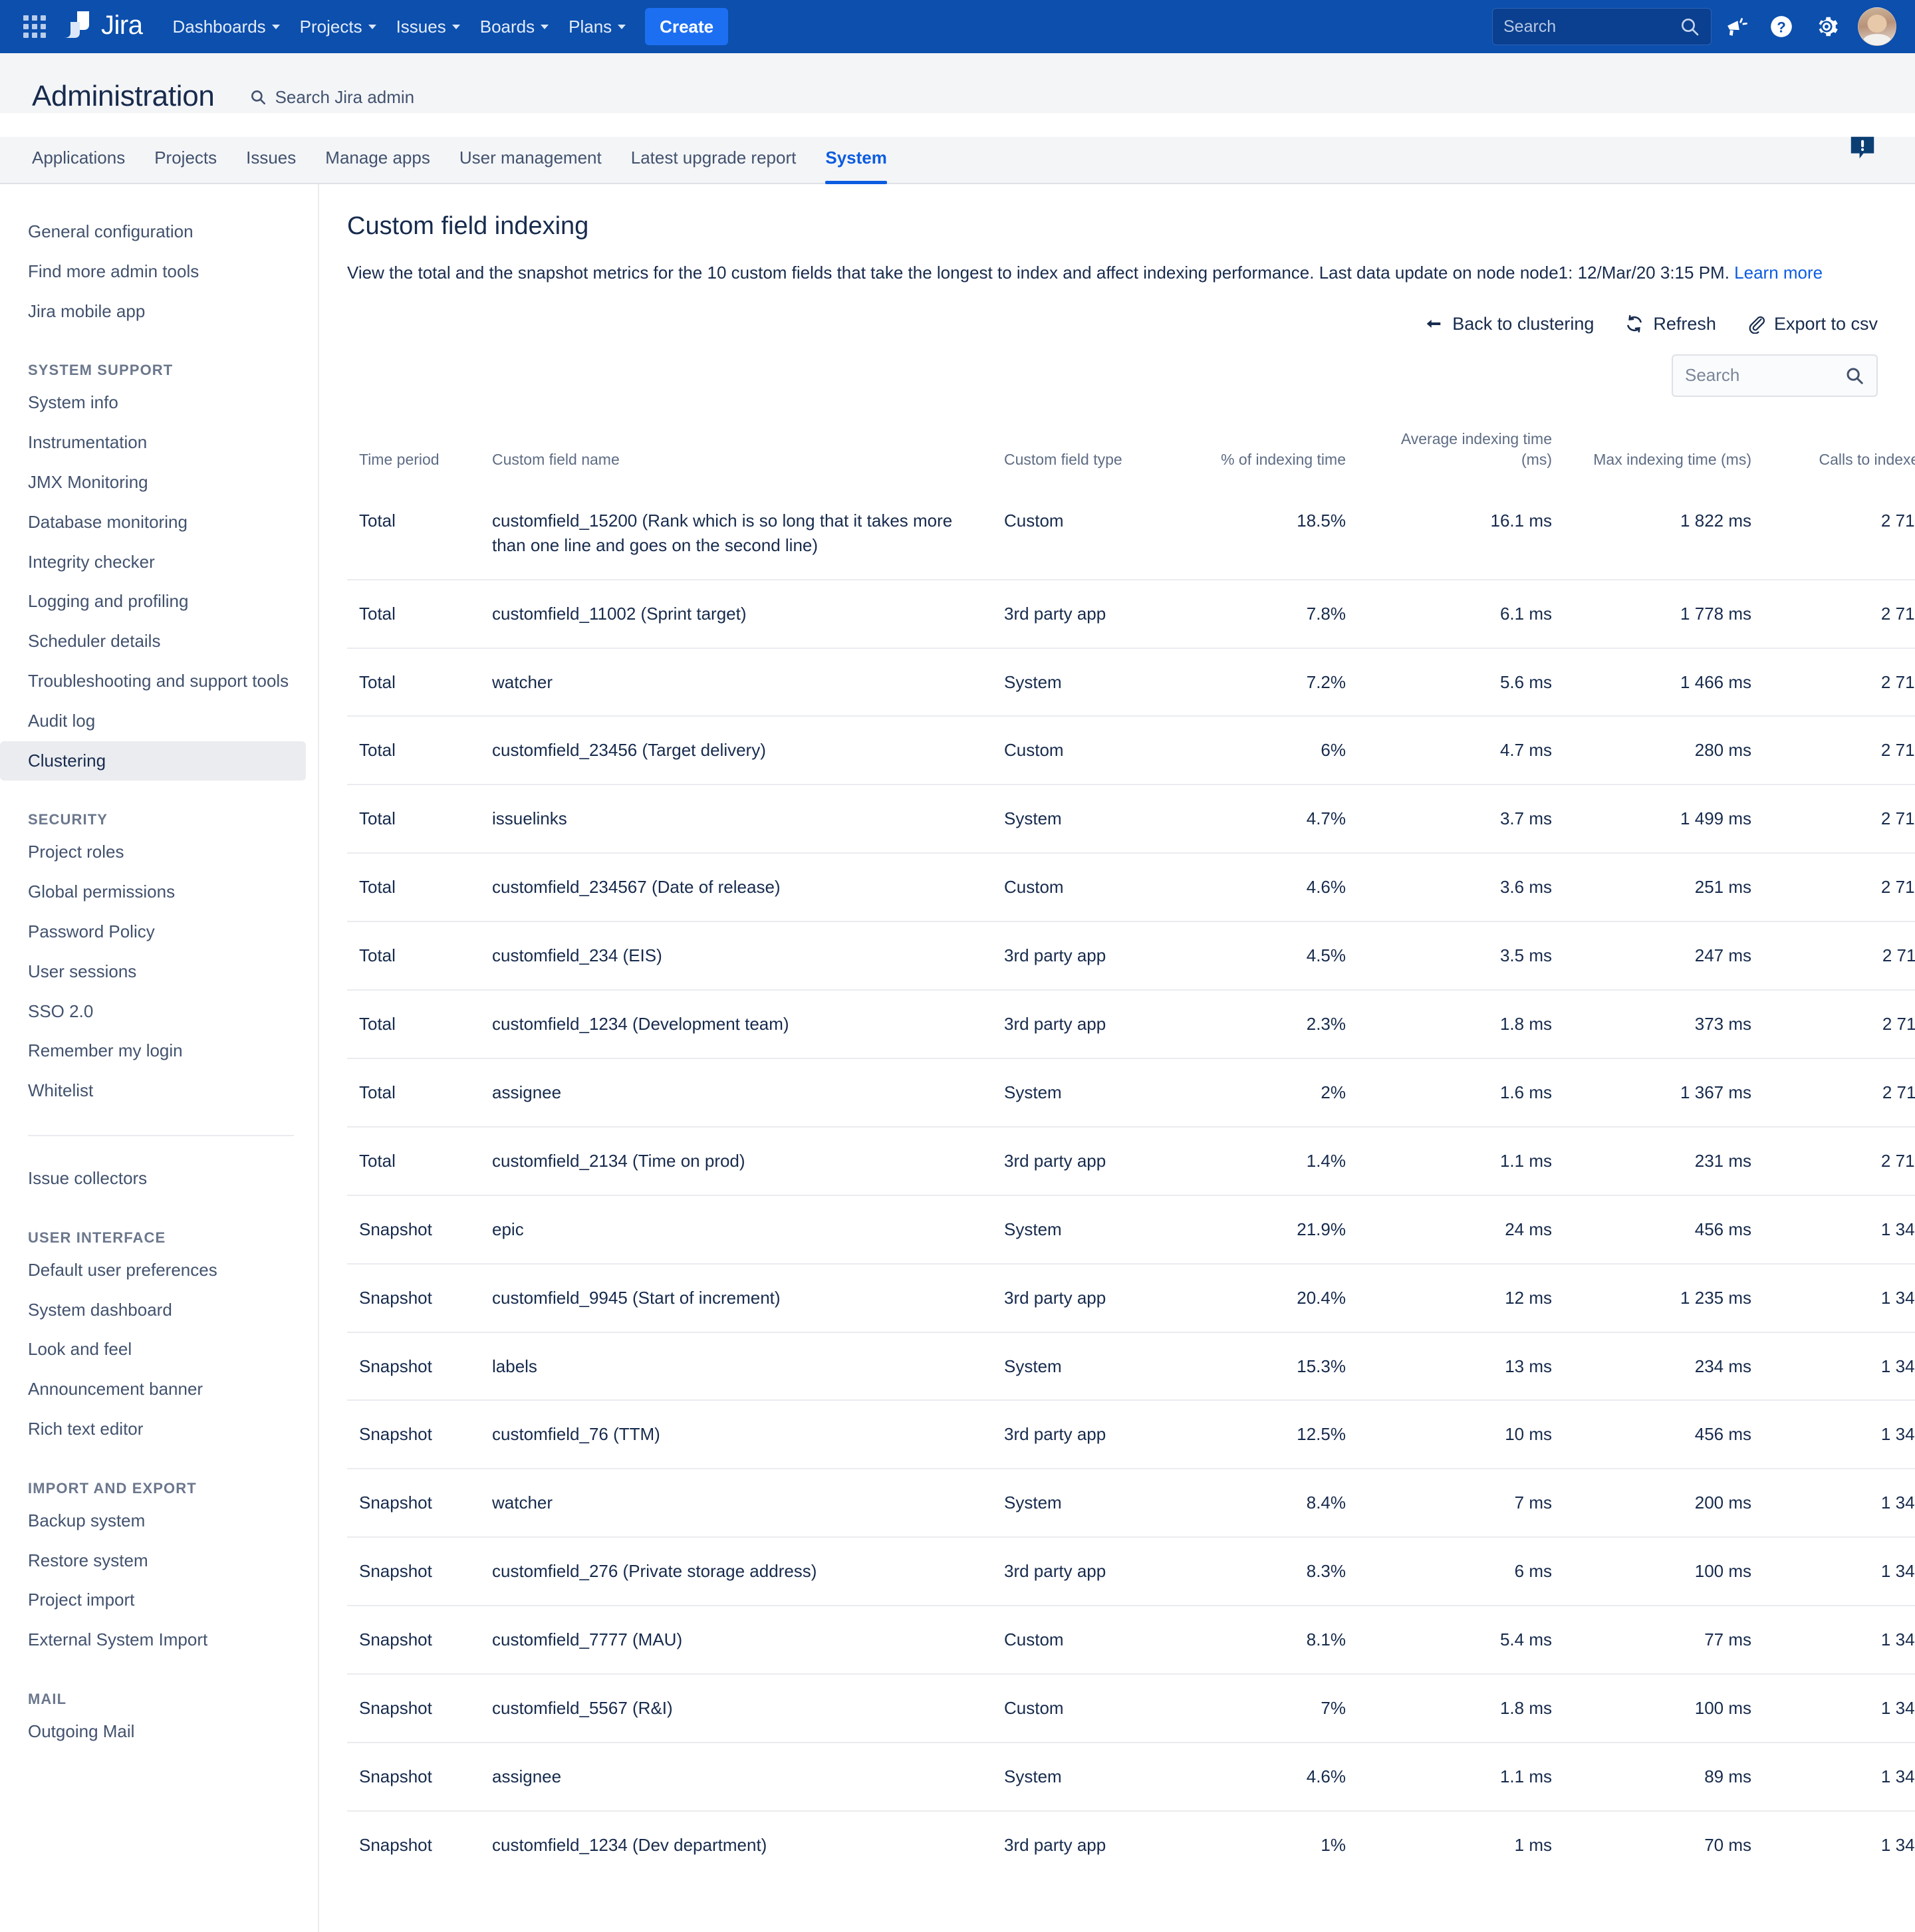  I want to click on column-header-percent-of-indexing-time: % of indexing time, so click(1275, 454).